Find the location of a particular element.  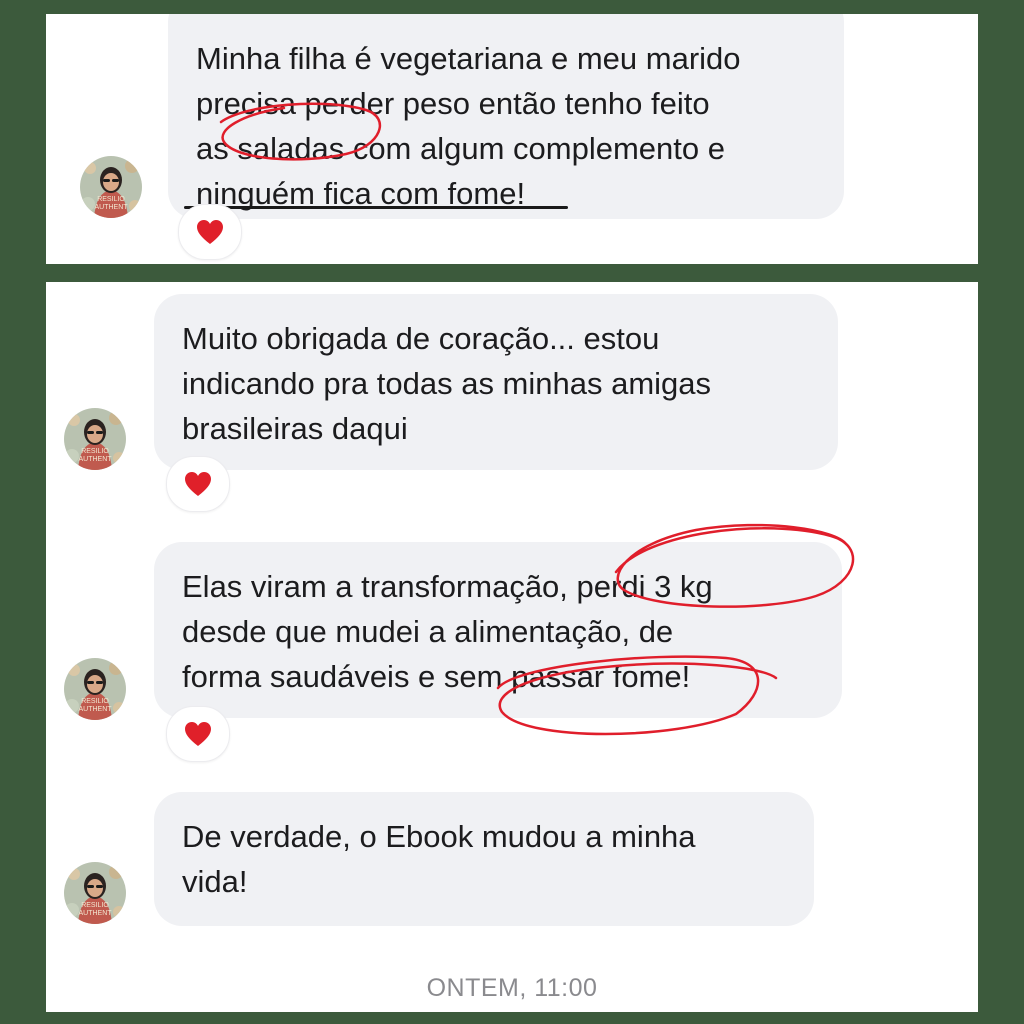

timestamp: ONTEM, 11:00 is located at coordinates (512, 988).